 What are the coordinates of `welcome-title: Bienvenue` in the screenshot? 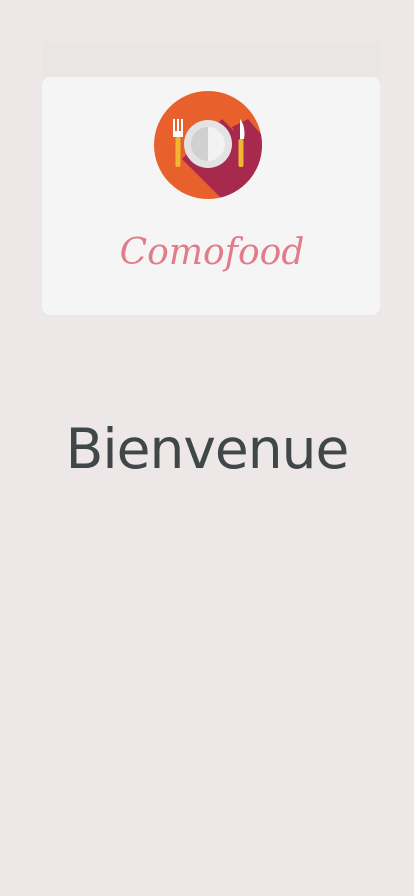 It's located at (207, 449).